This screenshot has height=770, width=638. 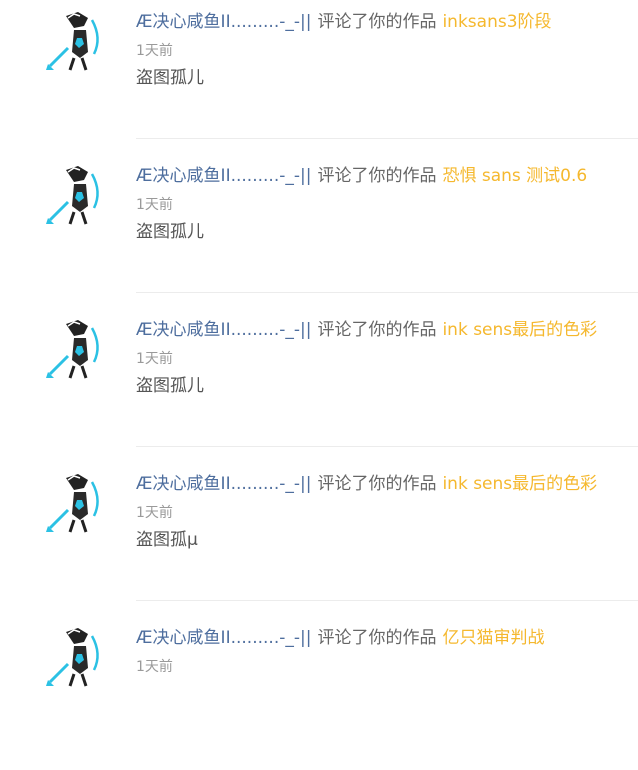 I want to click on notification-content: Æ决心咸鱼ІІ.........-_-|| 评论了你的作品 亿只猫审判战 1天前, so click(x=387, y=651).